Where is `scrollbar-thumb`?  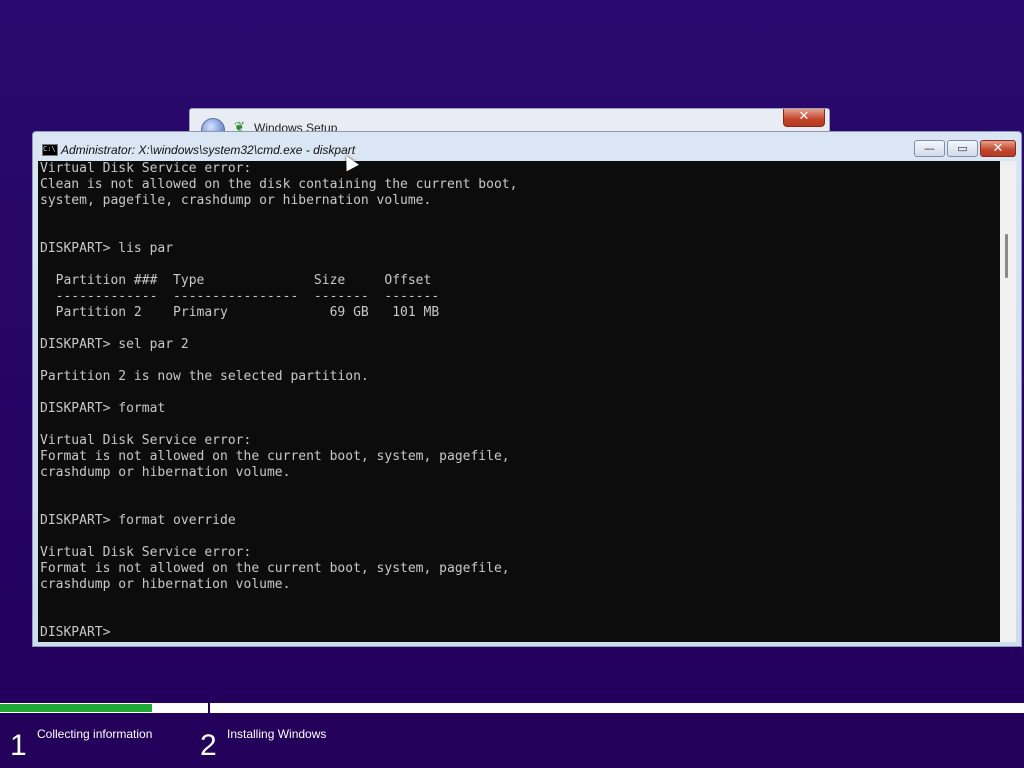 scrollbar-thumb is located at coordinates (1006, 256).